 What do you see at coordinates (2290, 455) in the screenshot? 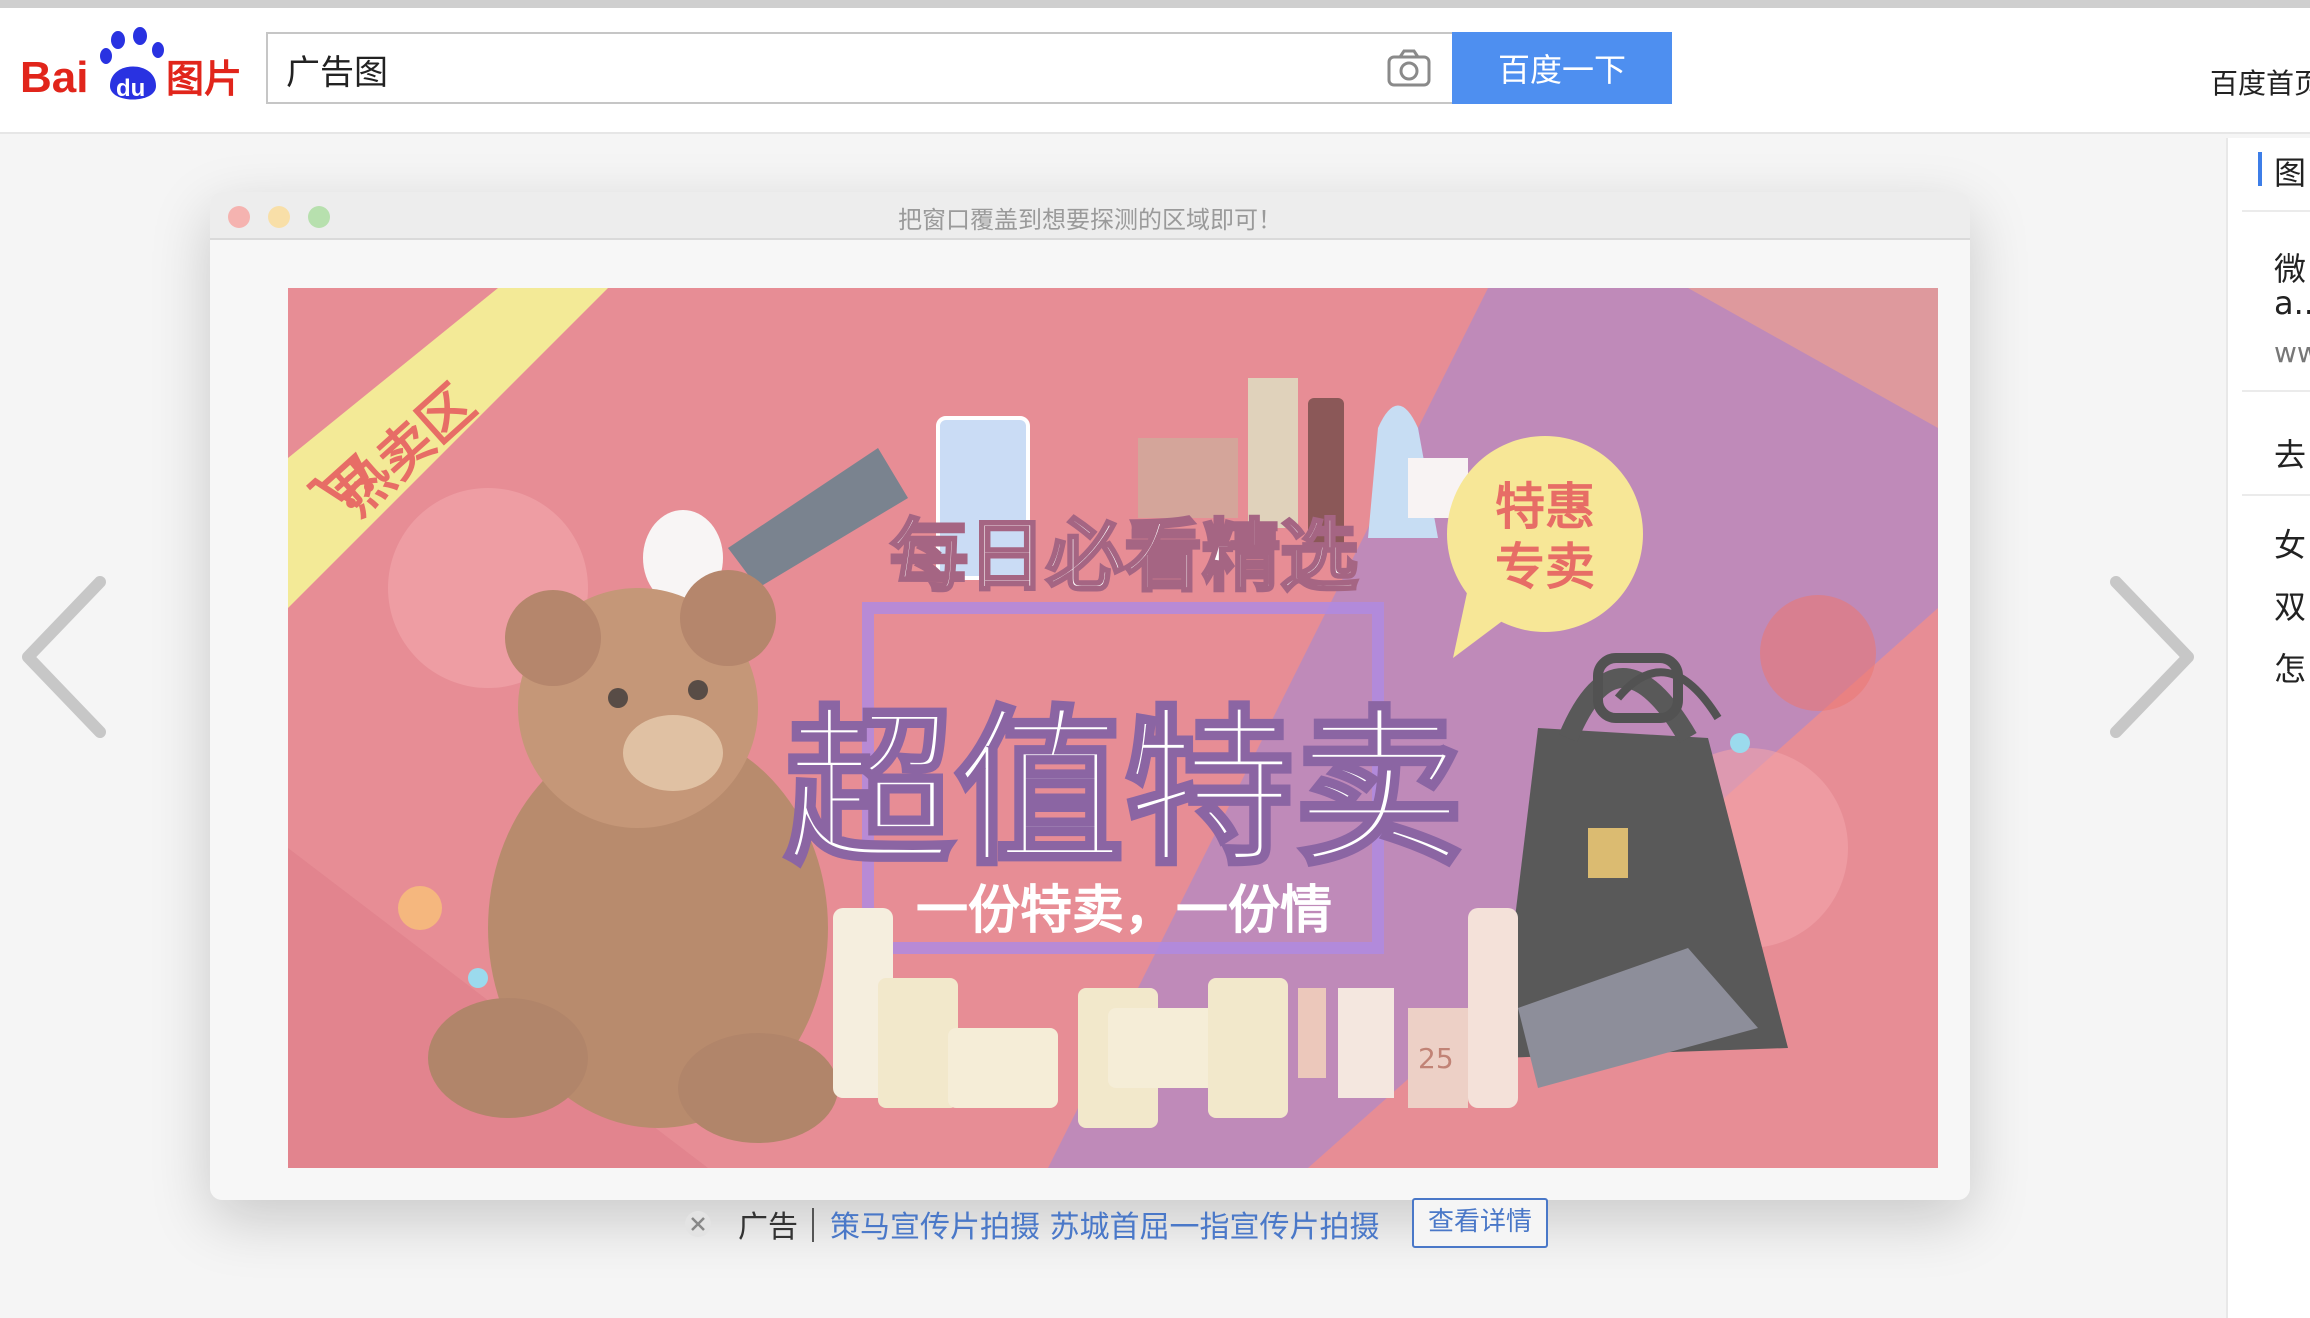
I see `right-panel-section2-title: 去` at bounding box center [2290, 455].